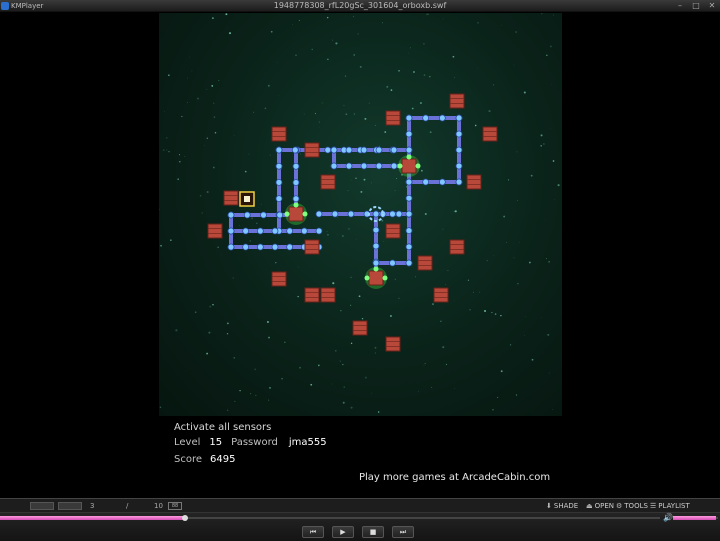 The width and height of the screenshot is (720, 541). What do you see at coordinates (187, 442) in the screenshot?
I see `level-label: Level` at bounding box center [187, 442].